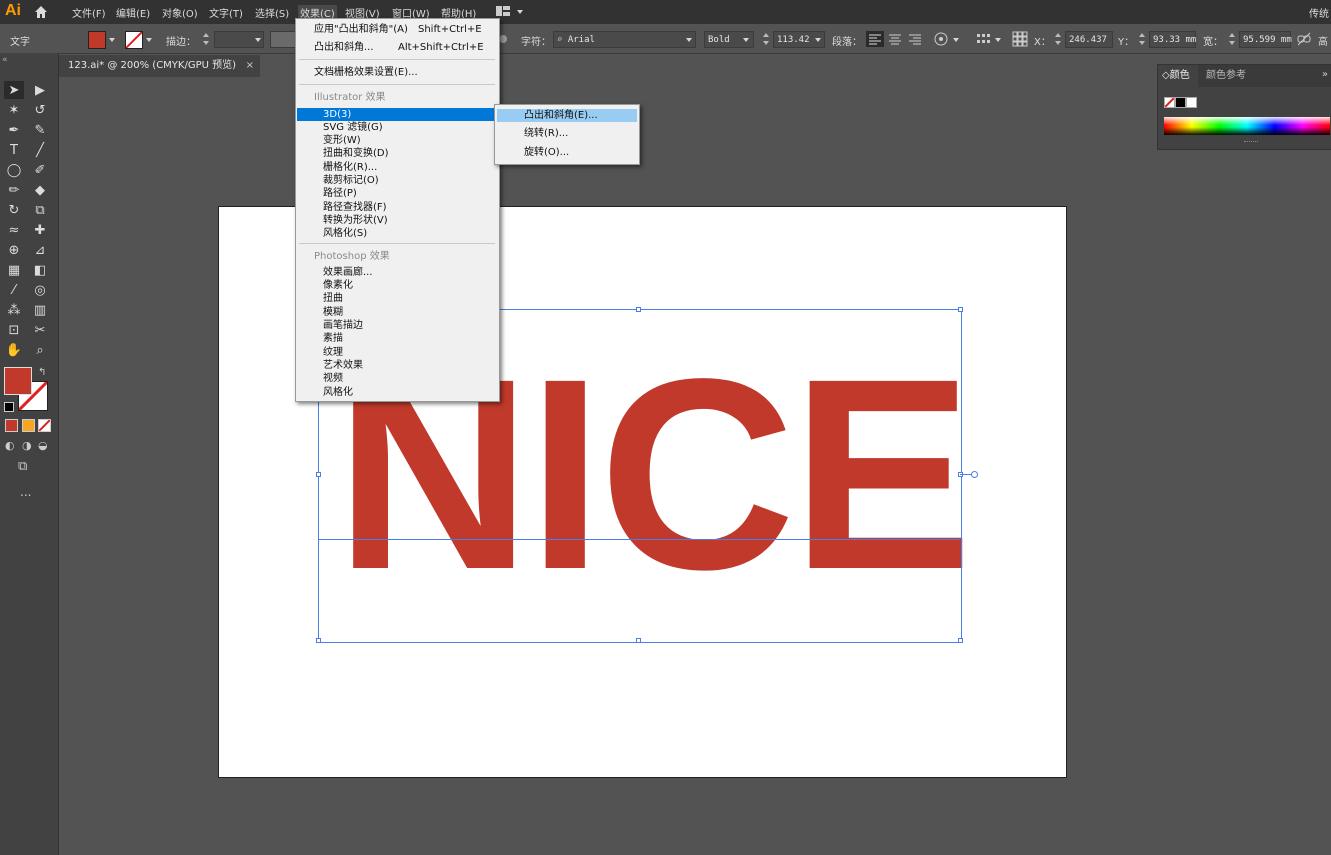 This screenshot has width=1331, height=855. What do you see at coordinates (333, 298) in the screenshot?
I see `menu-item-distort: 扭曲` at bounding box center [333, 298].